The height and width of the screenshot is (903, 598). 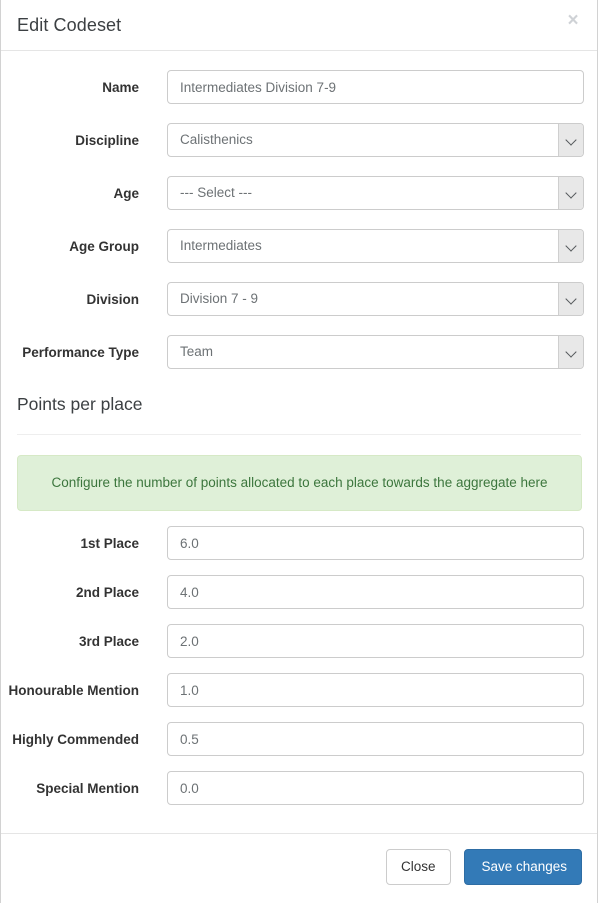 I want to click on special-mention-input, so click(x=375, y=788).